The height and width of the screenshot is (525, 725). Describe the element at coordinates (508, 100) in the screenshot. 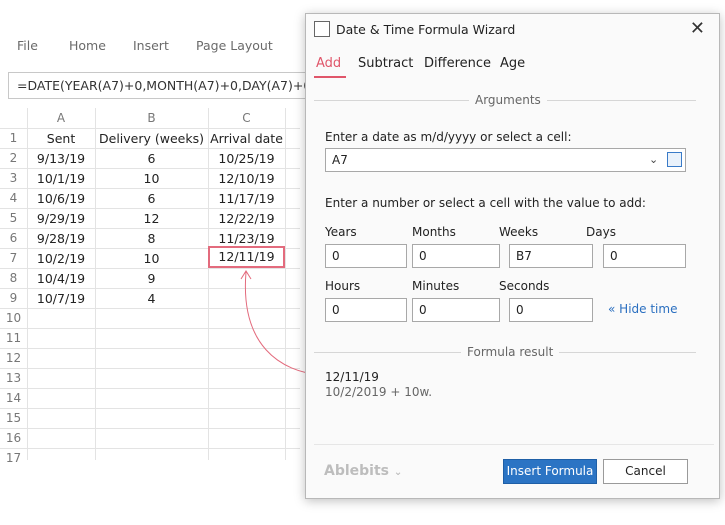

I see `arguments-title: Arguments` at that location.